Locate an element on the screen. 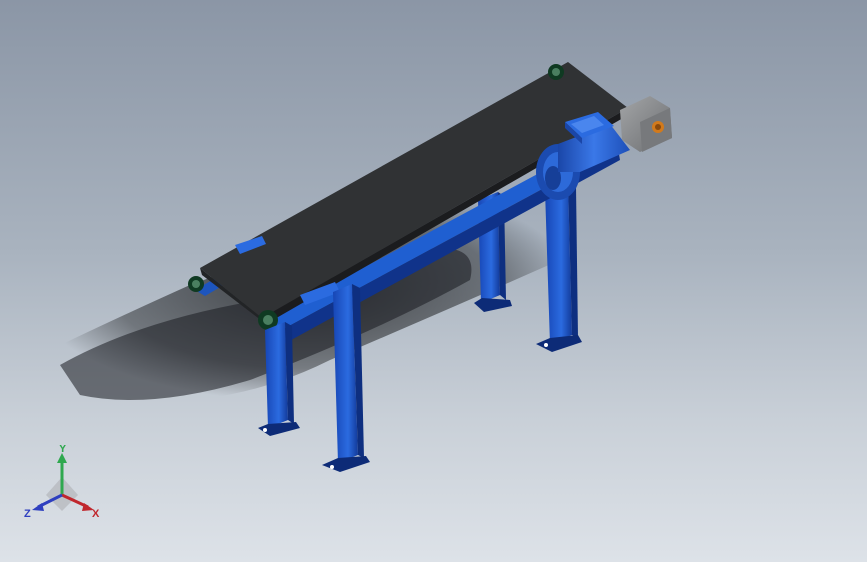  head-end is located at coordinates (556, 72).